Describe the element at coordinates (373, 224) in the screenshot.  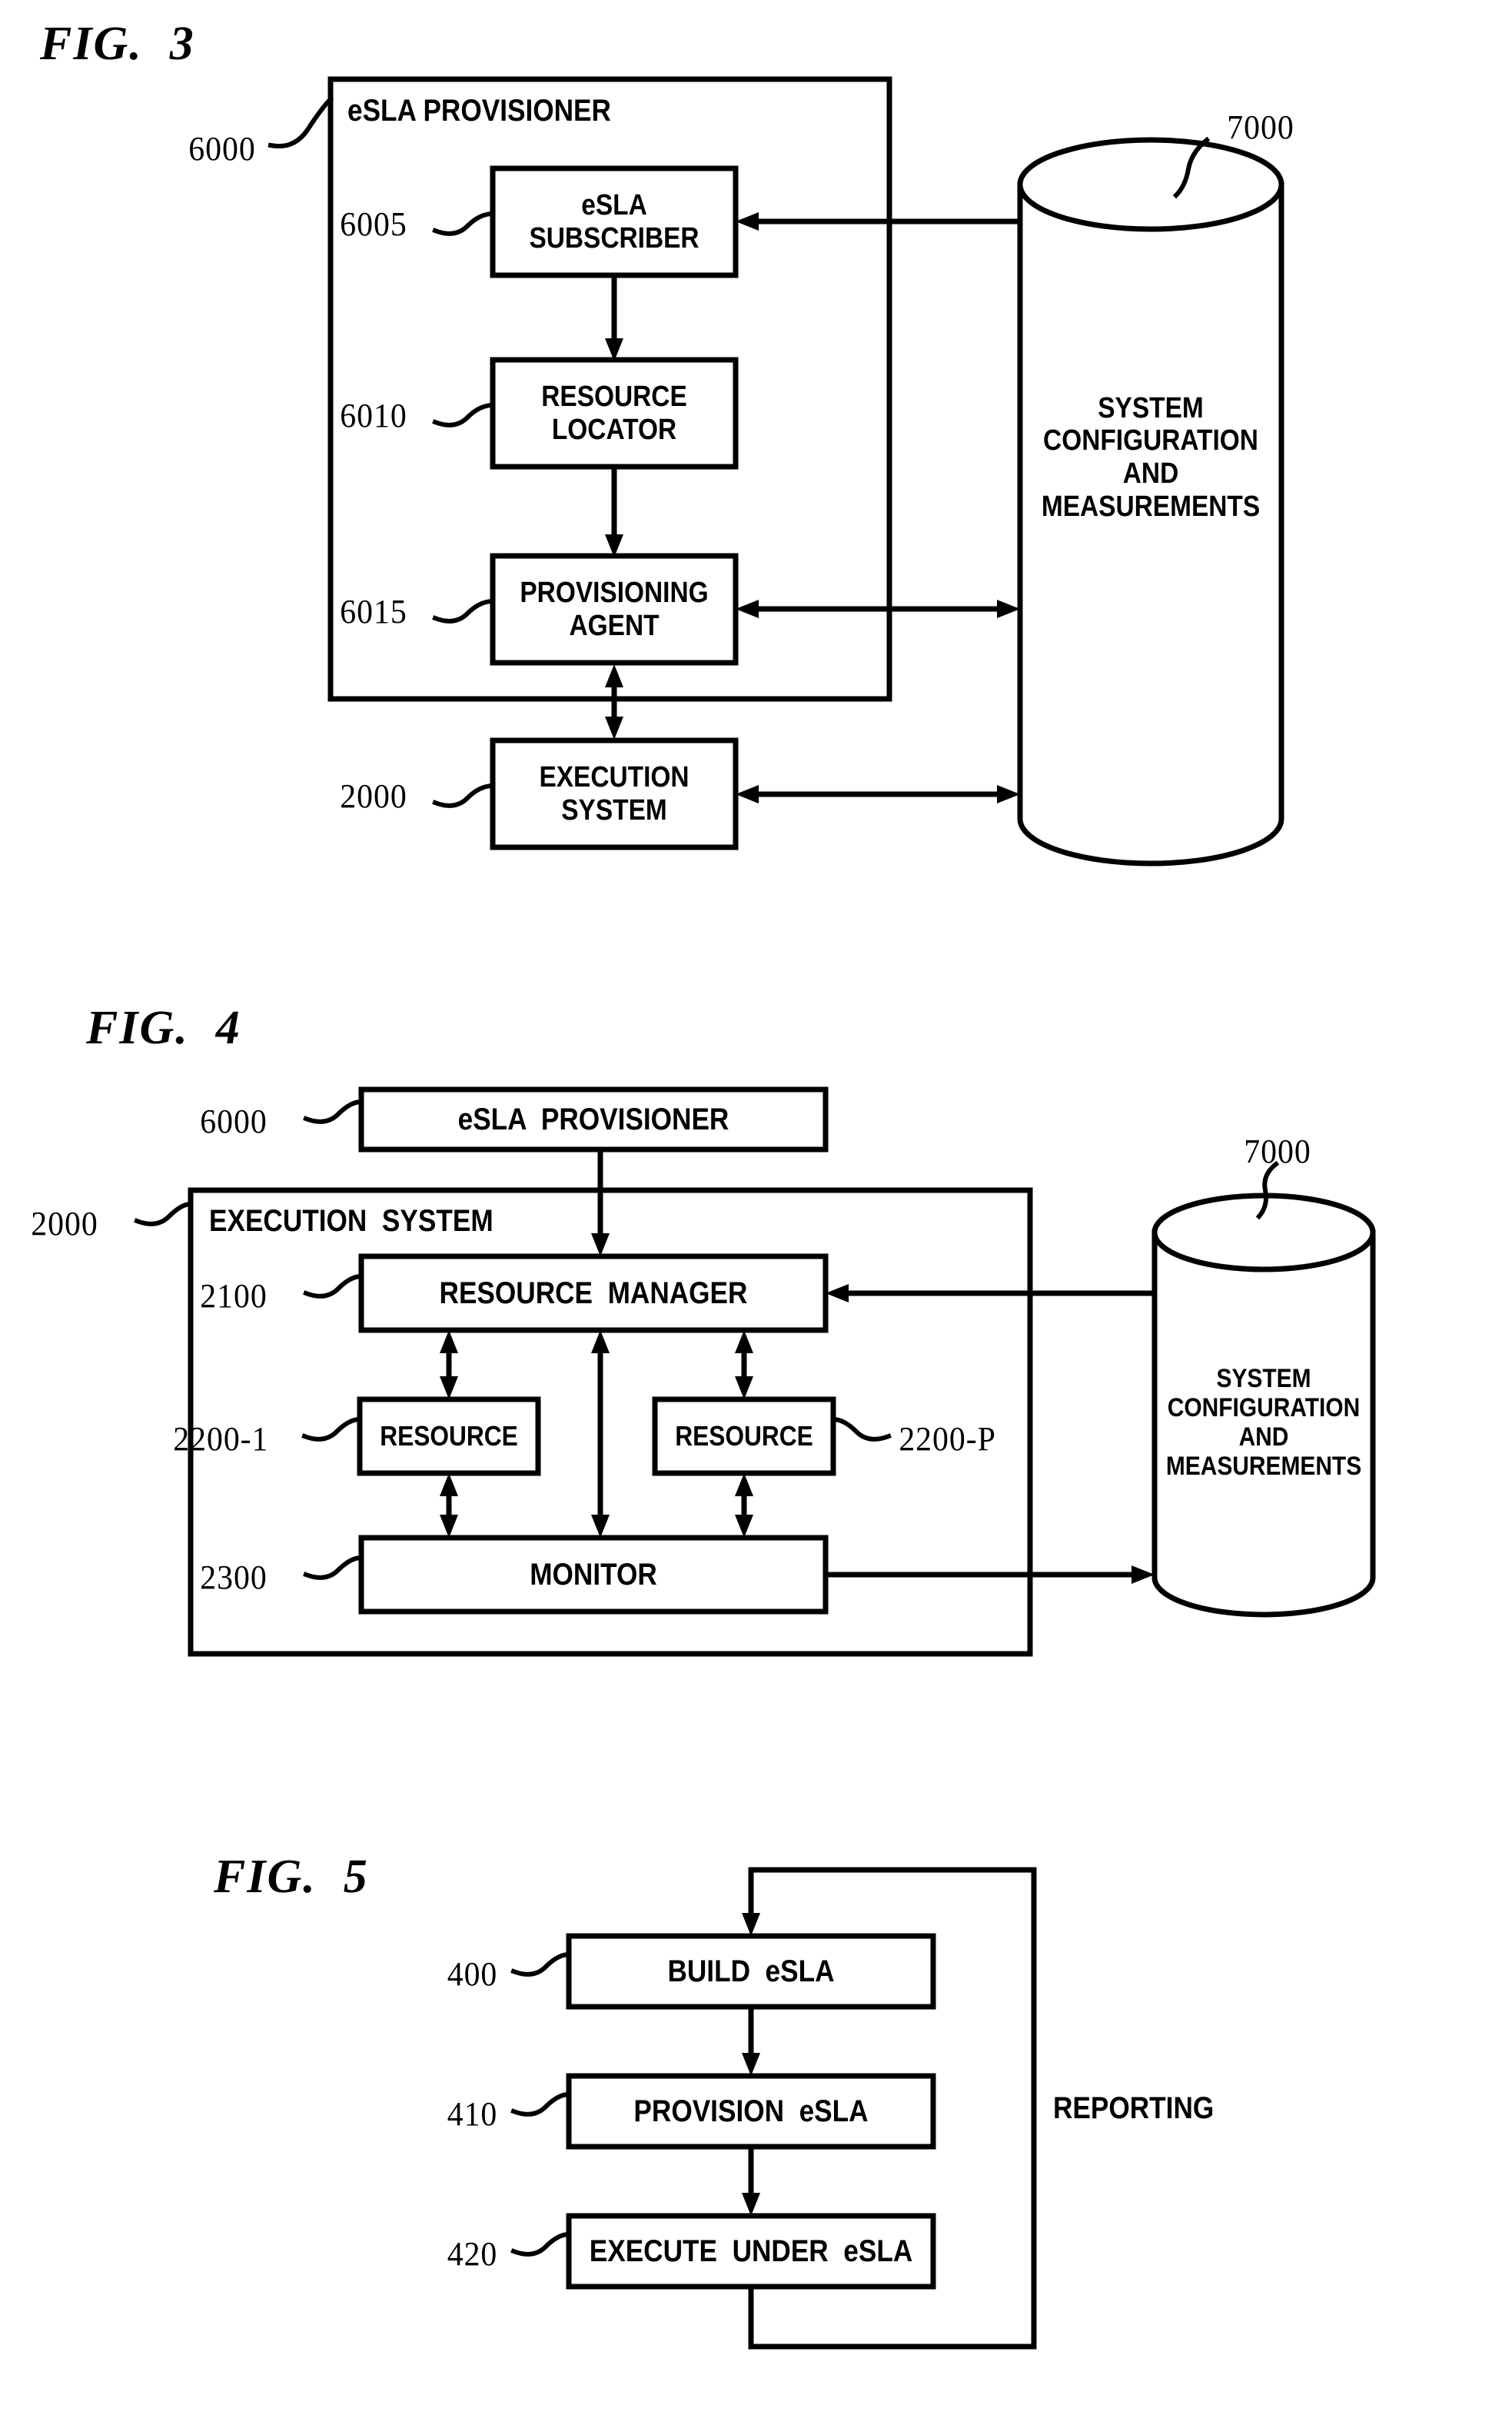
I see `fig3-ref-6005: 6005` at that location.